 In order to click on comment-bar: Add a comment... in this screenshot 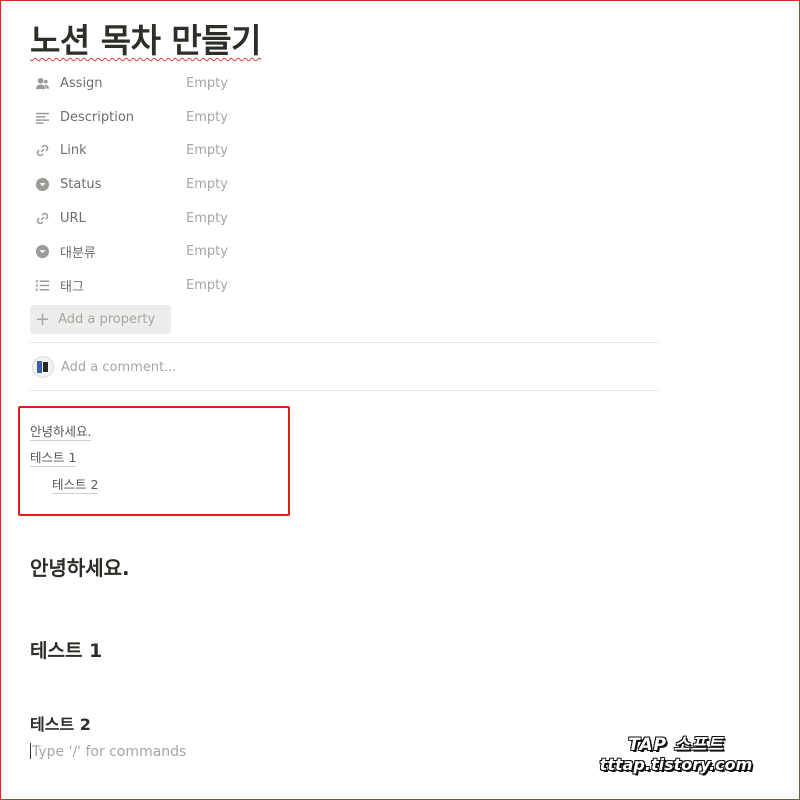, I will do `click(103, 367)`.